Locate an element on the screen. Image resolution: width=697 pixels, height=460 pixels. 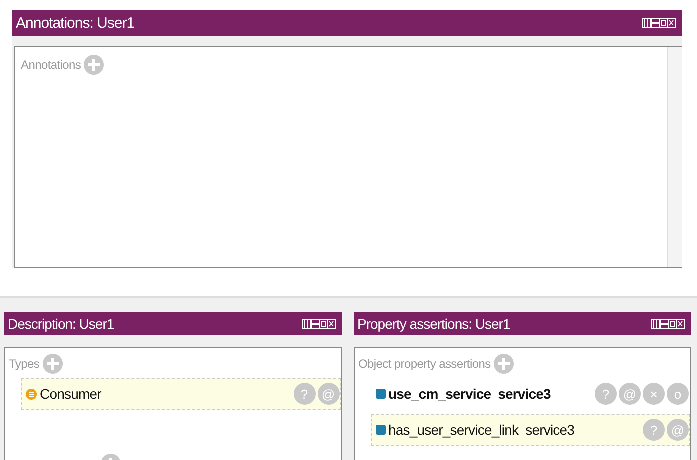
action-button: × is located at coordinates (654, 394).